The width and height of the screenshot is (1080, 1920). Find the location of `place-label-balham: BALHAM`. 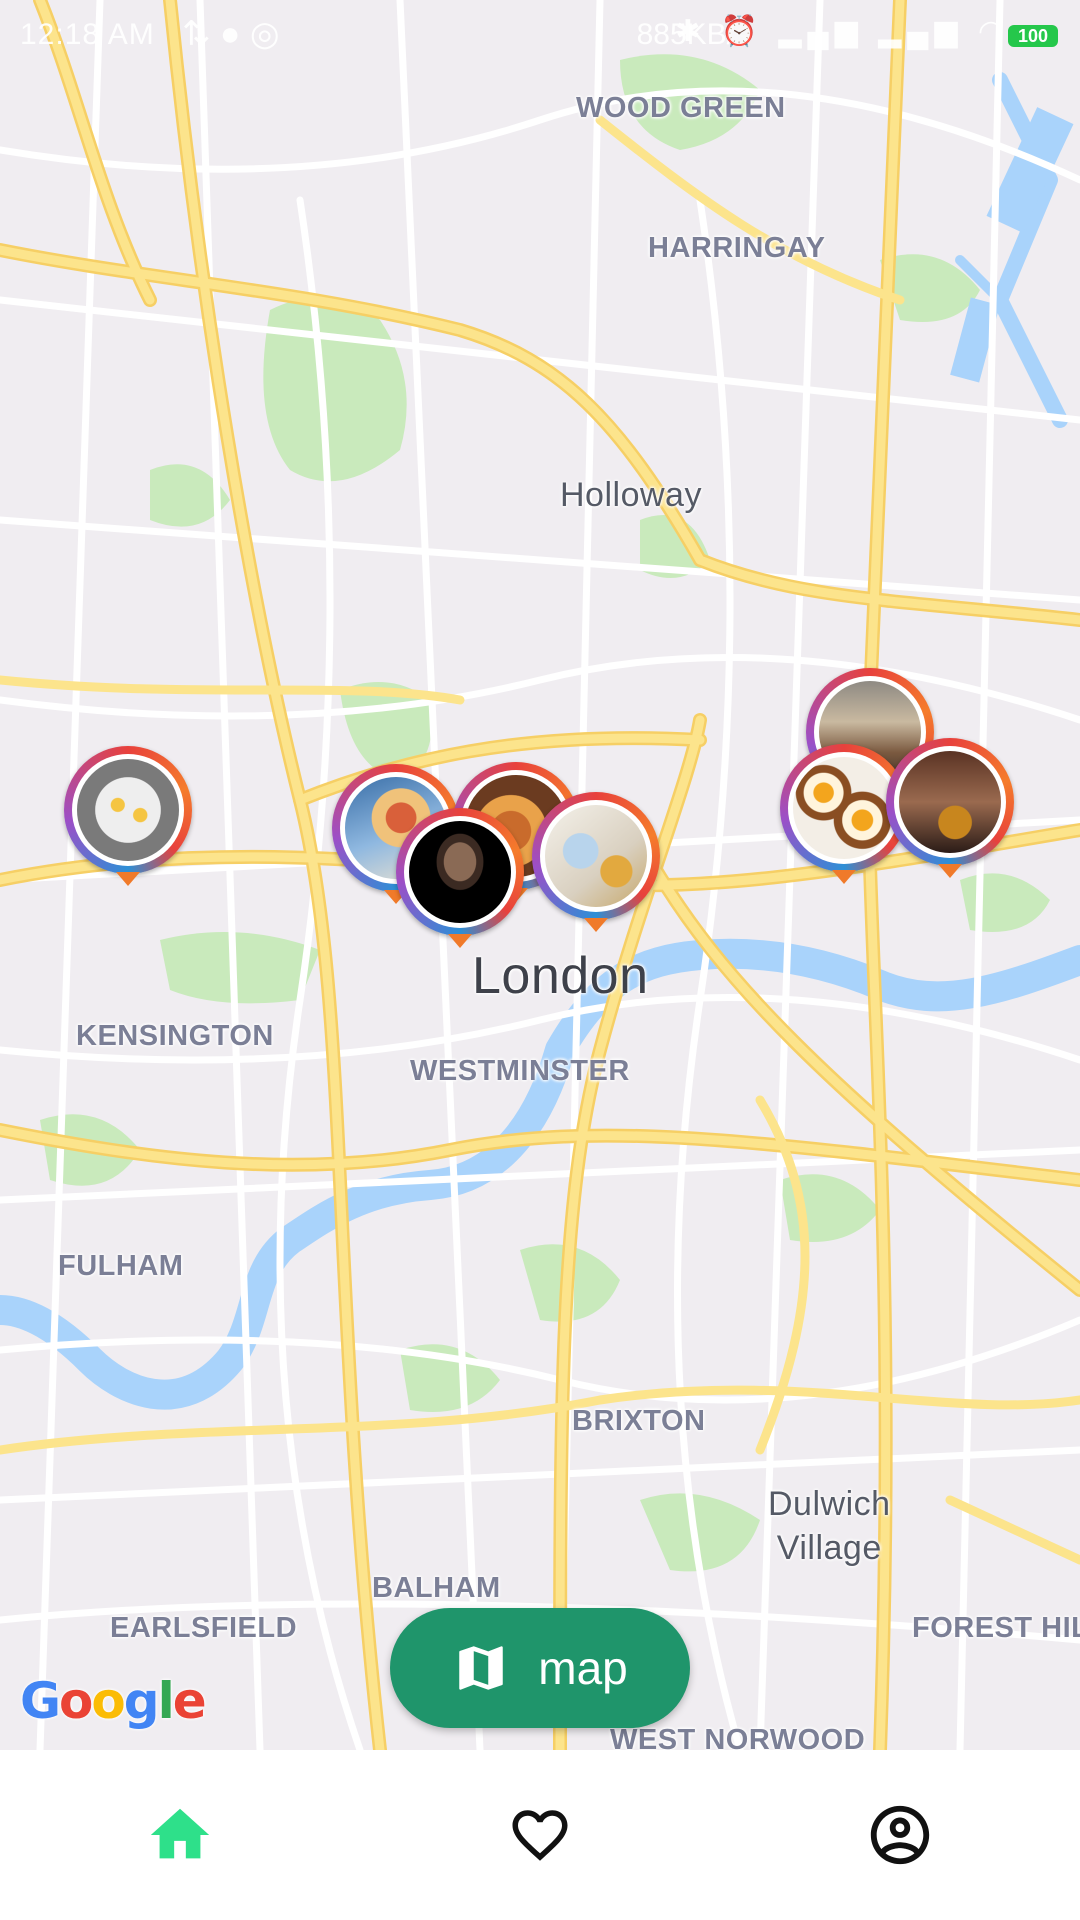

place-label-balham: BALHAM is located at coordinates (436, 1588).